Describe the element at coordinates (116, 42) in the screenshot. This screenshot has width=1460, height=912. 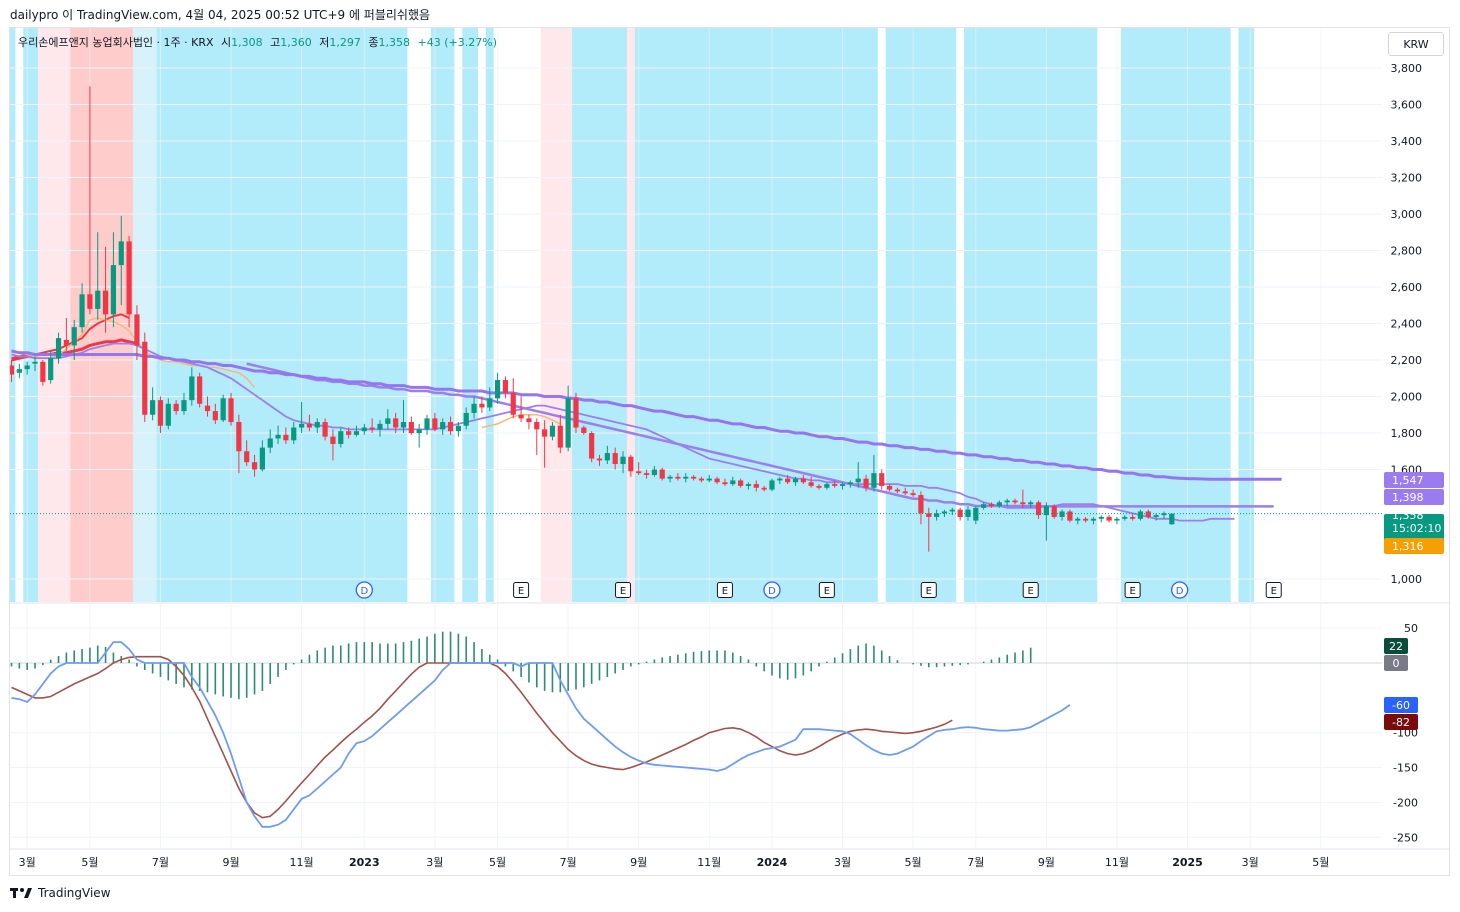
I see `symbol-name: 우리손에프앤지 농업회사법인 · 1주 · KRX` at that location.